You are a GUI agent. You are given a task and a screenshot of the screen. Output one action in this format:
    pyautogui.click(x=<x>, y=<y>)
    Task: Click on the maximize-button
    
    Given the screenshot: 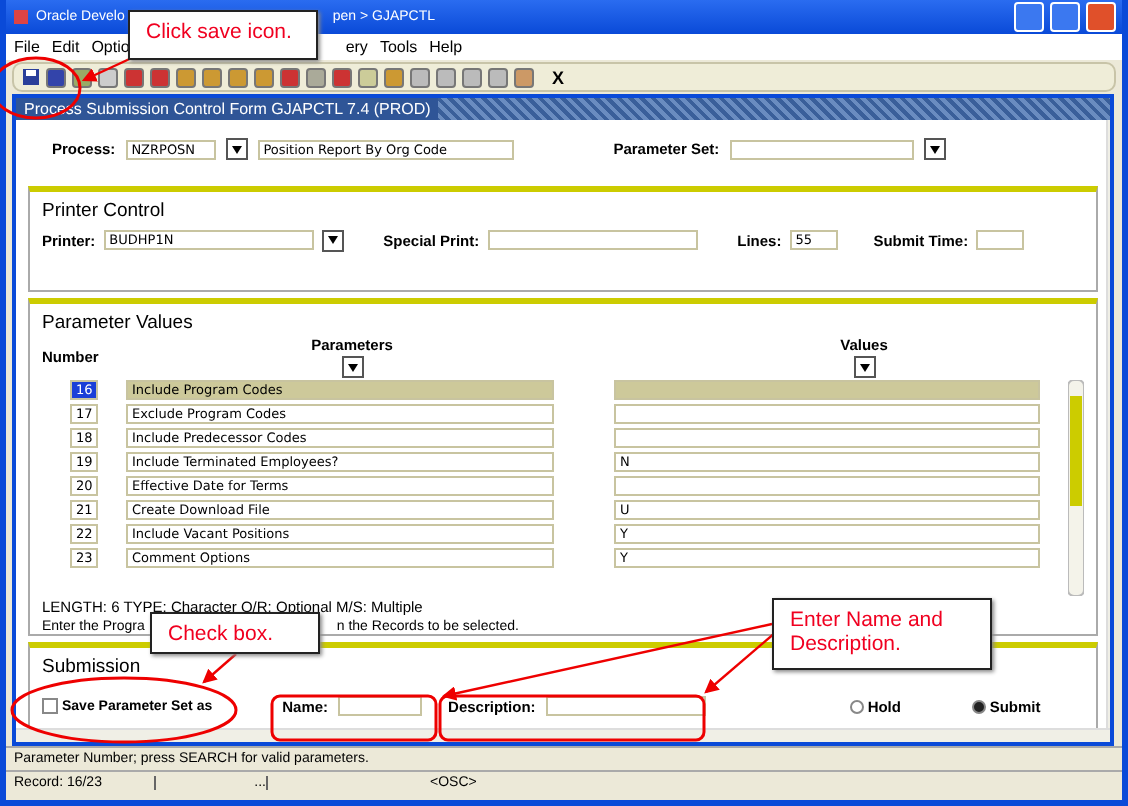 What is the action you would take?
    pyautogui.click(x=1065, y=17)
    